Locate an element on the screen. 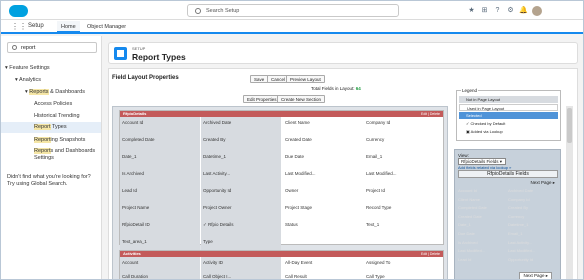 This screenshot has height=280, width=584. app-launcher-icon: ⋮⋮ is located at coordinates (19, 27).